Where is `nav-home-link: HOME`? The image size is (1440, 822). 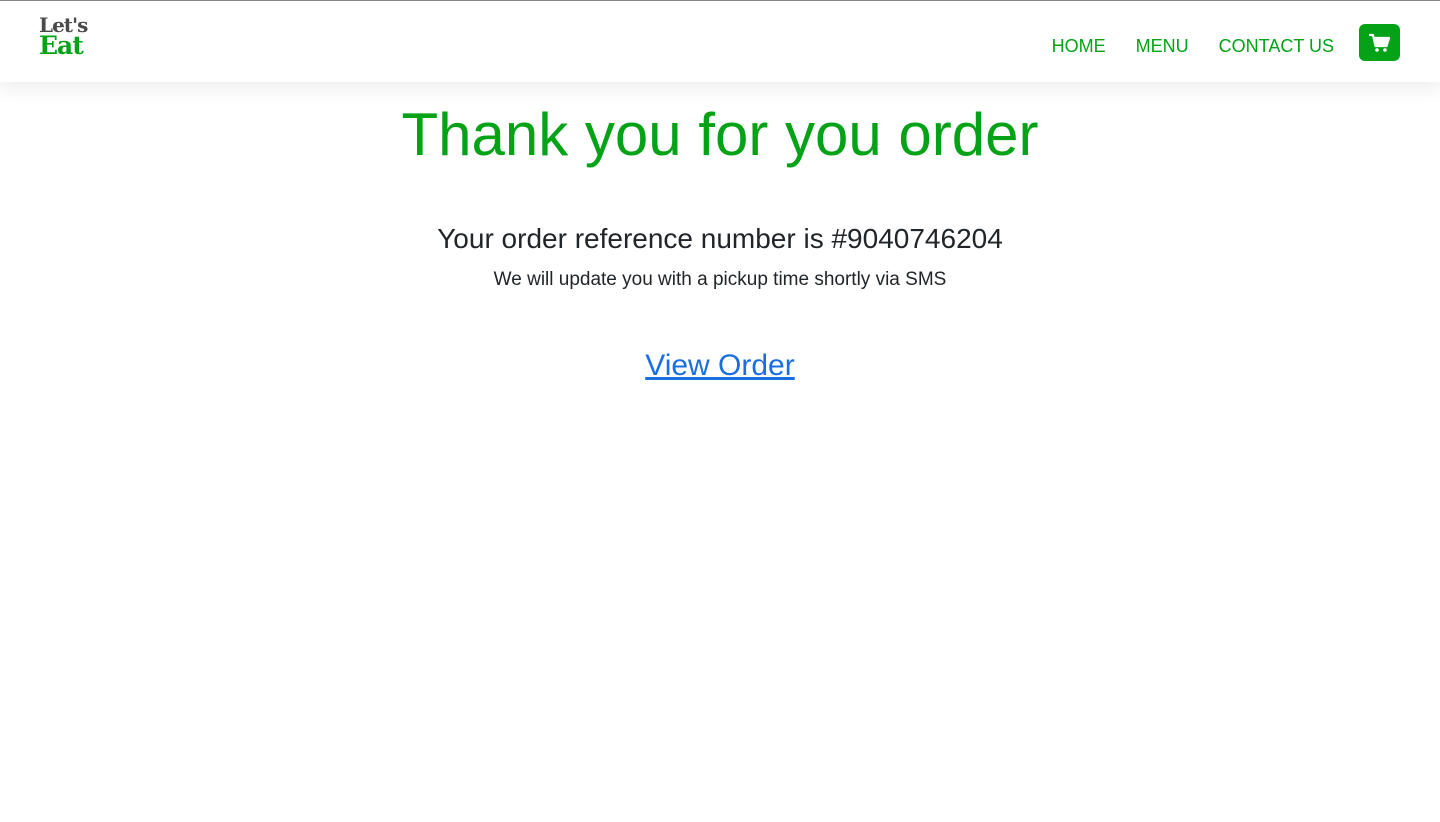
nav-home-link: HOME is located at coordinates (1079, 46).